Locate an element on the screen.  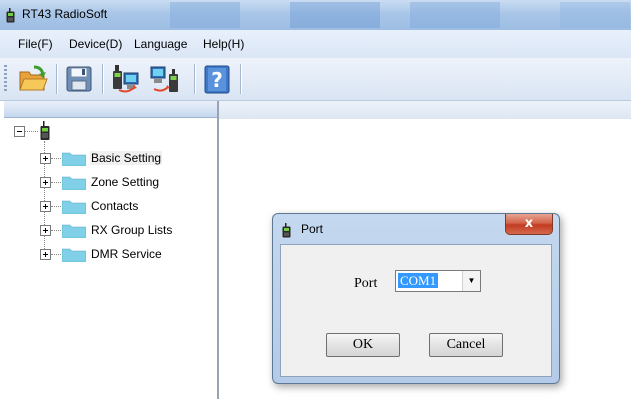
tree-item-label: RX Group Lists is located at coordinates (132, 230).